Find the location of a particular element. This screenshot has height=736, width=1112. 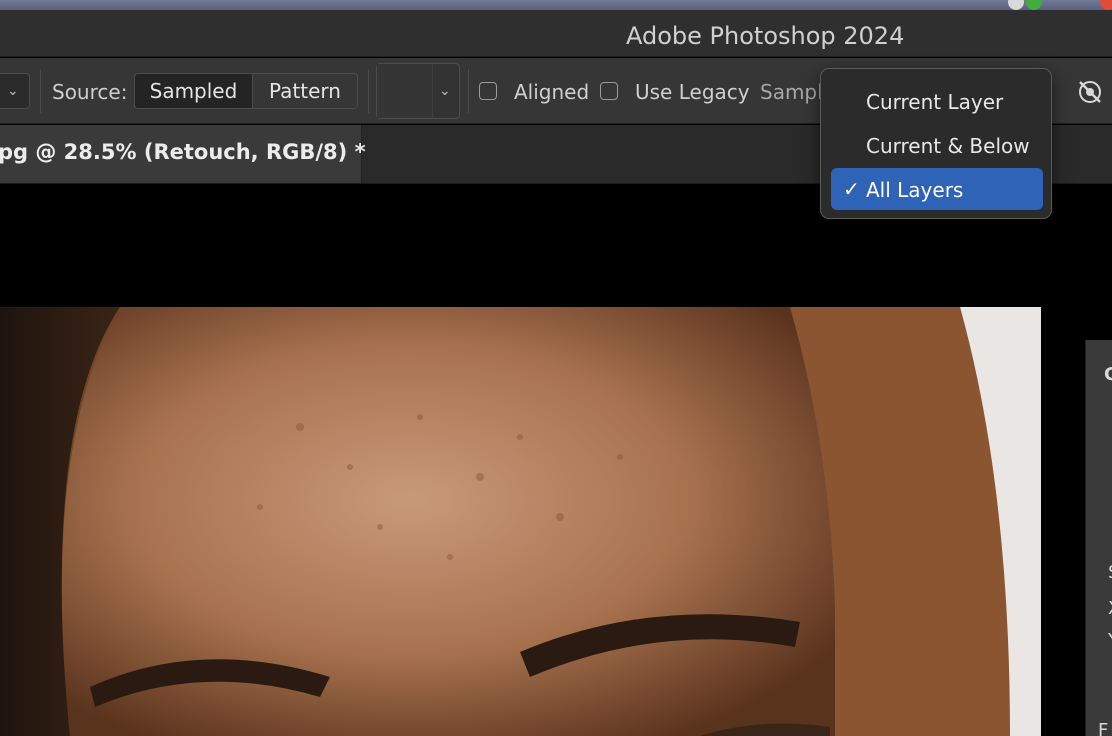

mac-menu-strip is located at coordinates (556, 5).